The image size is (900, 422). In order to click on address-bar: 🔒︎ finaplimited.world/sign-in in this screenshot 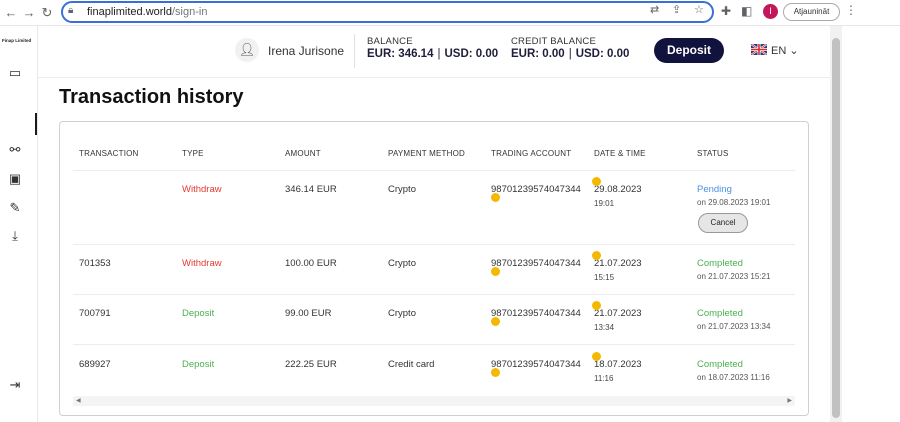, I will do `click(387, 12)`.